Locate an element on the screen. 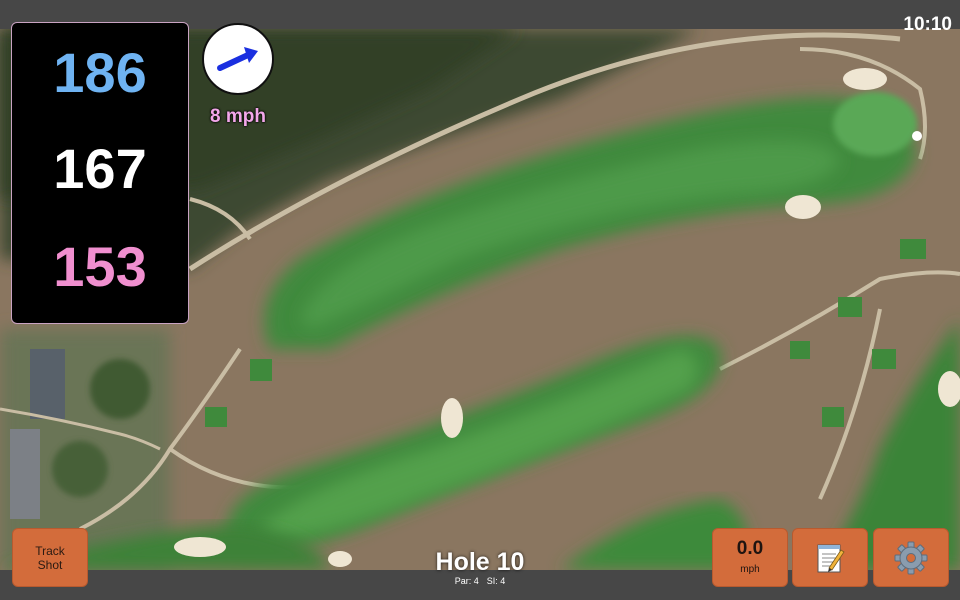 This screenshot has width=960, height=600. track-shot-label: Track Shot is located at coordinates (50, 557).